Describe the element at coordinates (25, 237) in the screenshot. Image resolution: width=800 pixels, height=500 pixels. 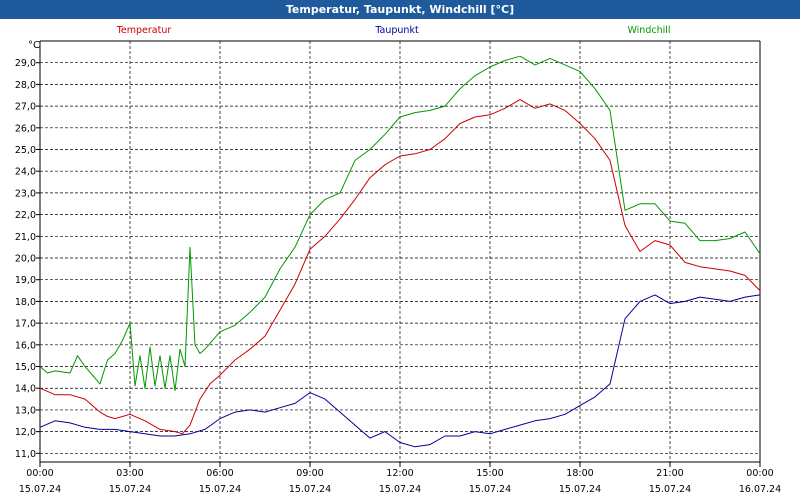
I see `y-tick-label: 21,0` at that location.